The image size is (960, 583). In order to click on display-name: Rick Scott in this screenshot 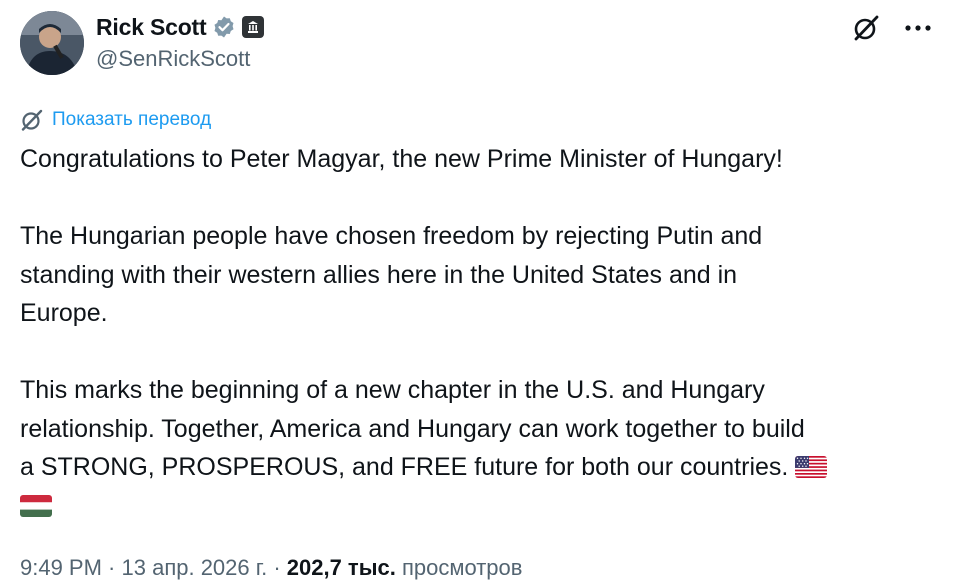, I will do `click(151, 27)`.